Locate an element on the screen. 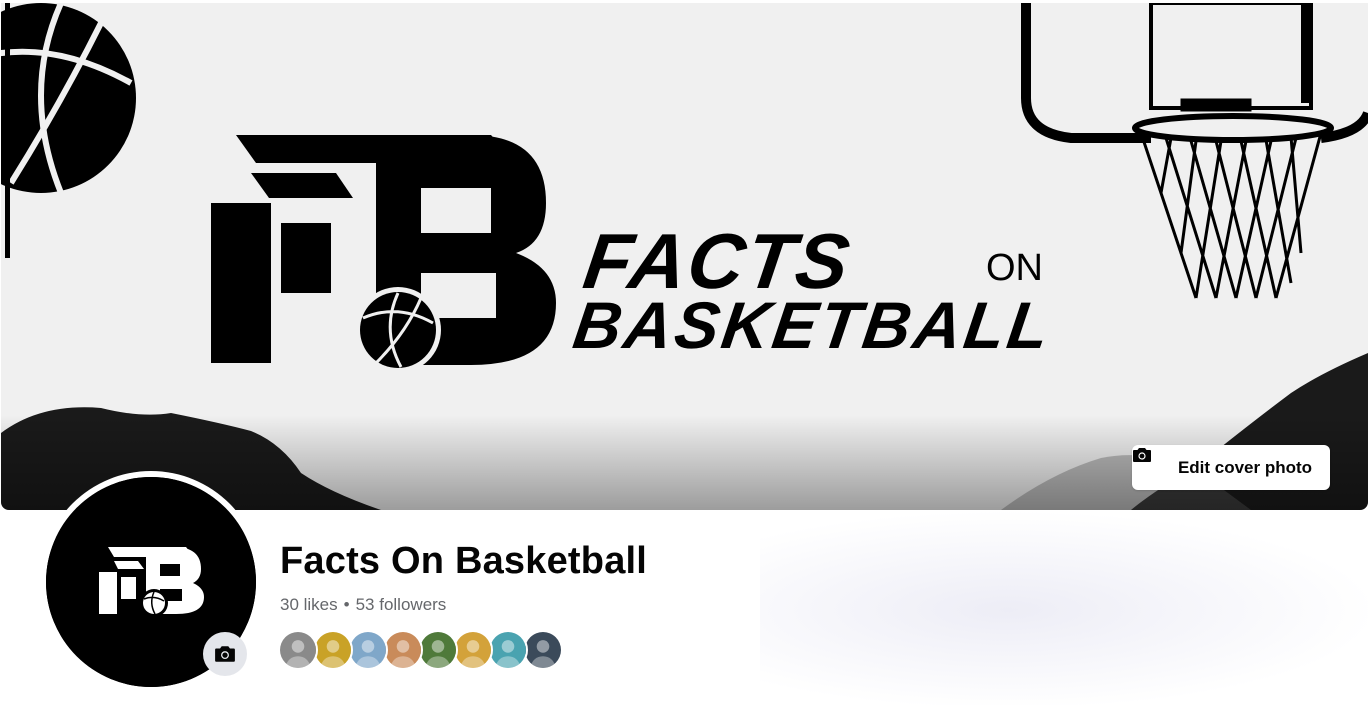 The width and height of the screenshot is (1368, 705). page-stats: 30 likes • 53 followers is located at coordinates (363, 605).